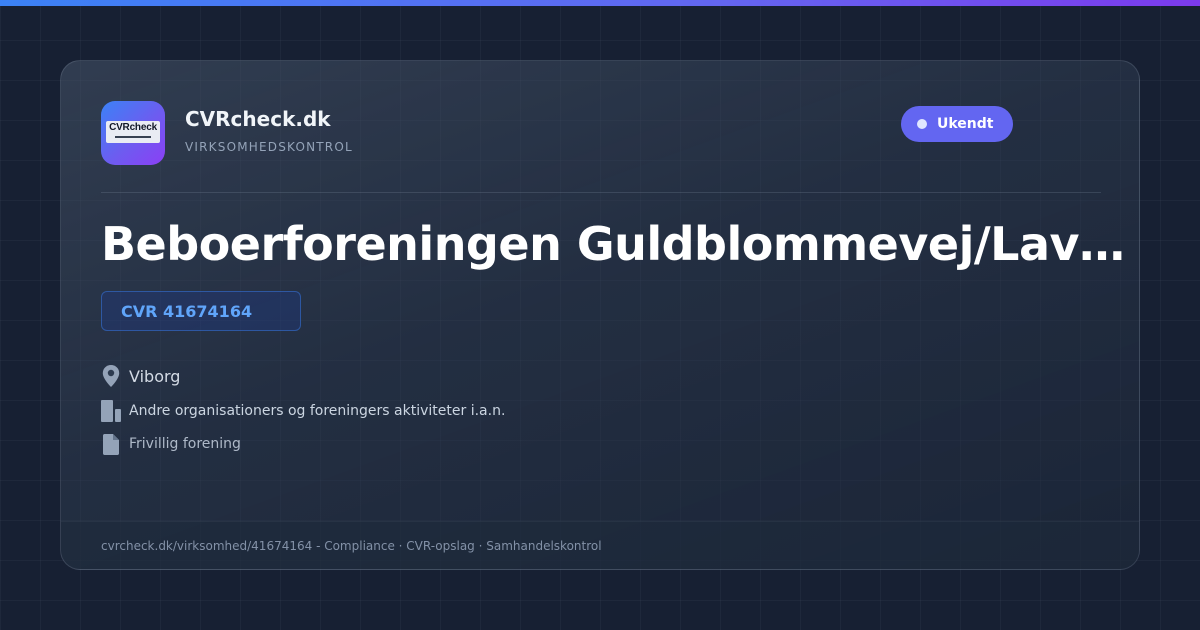  Describe the element at coordinates (155, 376) in the screenshot. I see `location-text: Viborg` at that location.